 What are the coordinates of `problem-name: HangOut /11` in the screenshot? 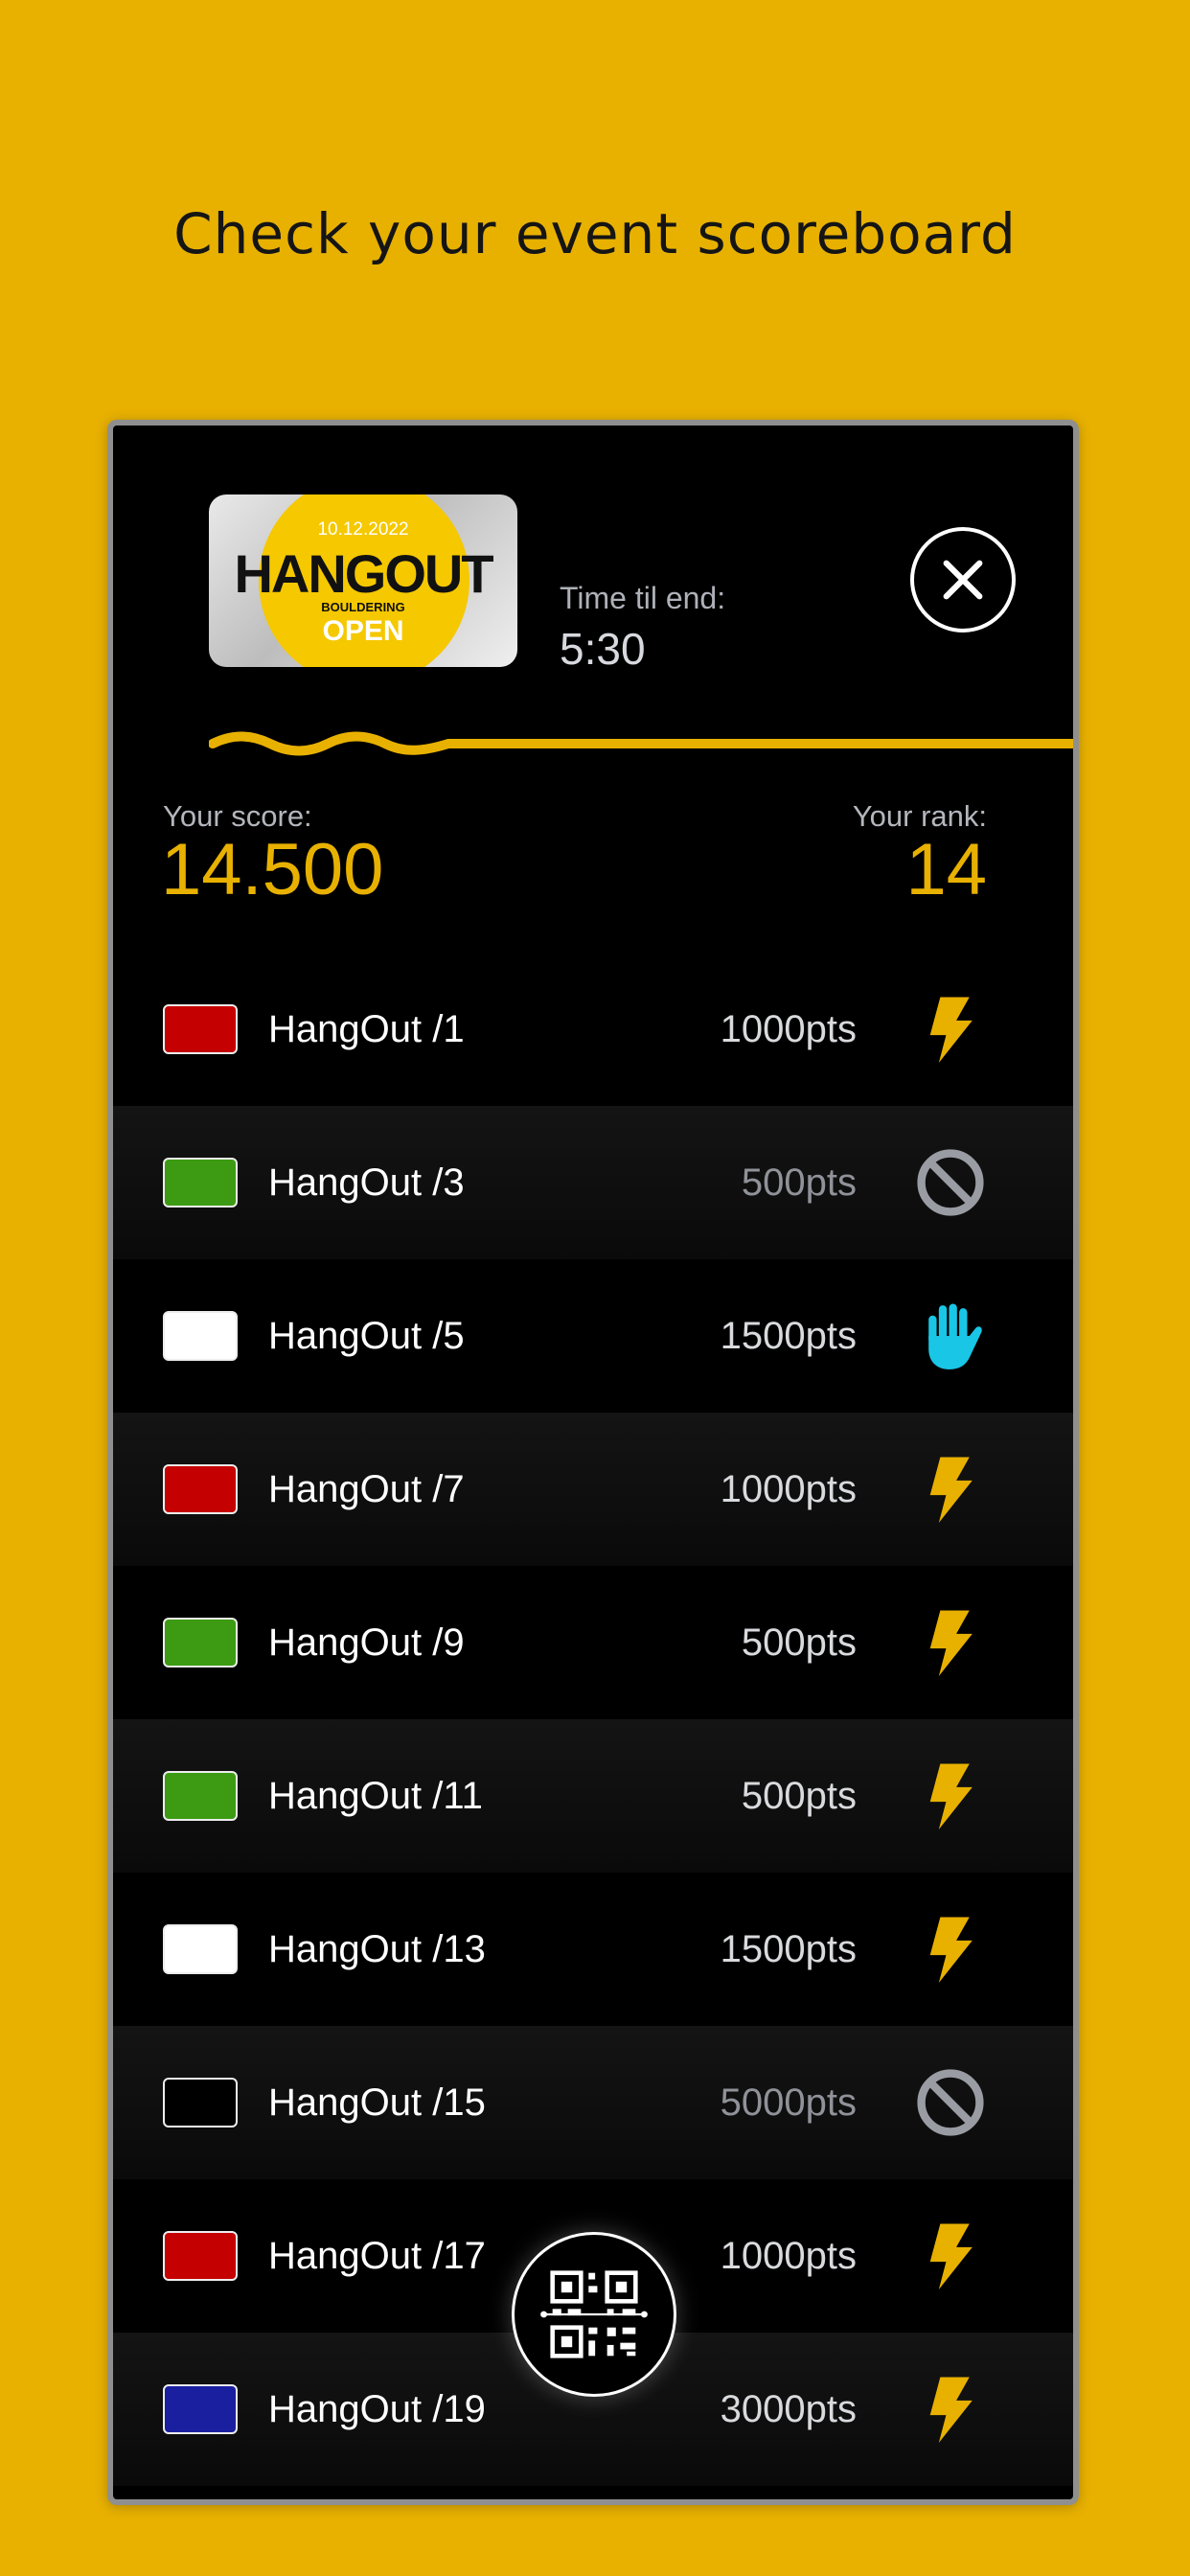 It's located at (375, 1796).